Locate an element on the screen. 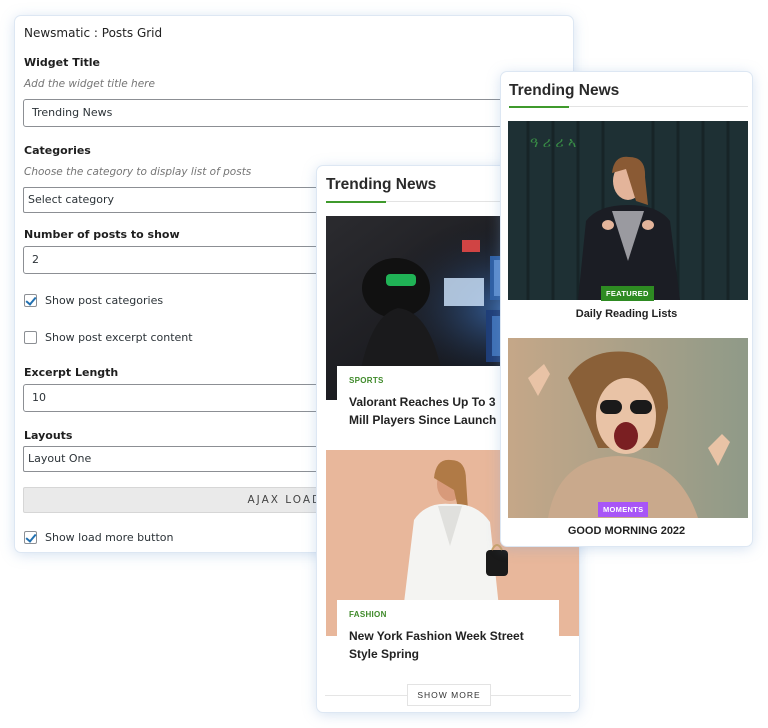 The image size is (768, 728). widget-title-input: Trending News is located at coordinates (293, 113).